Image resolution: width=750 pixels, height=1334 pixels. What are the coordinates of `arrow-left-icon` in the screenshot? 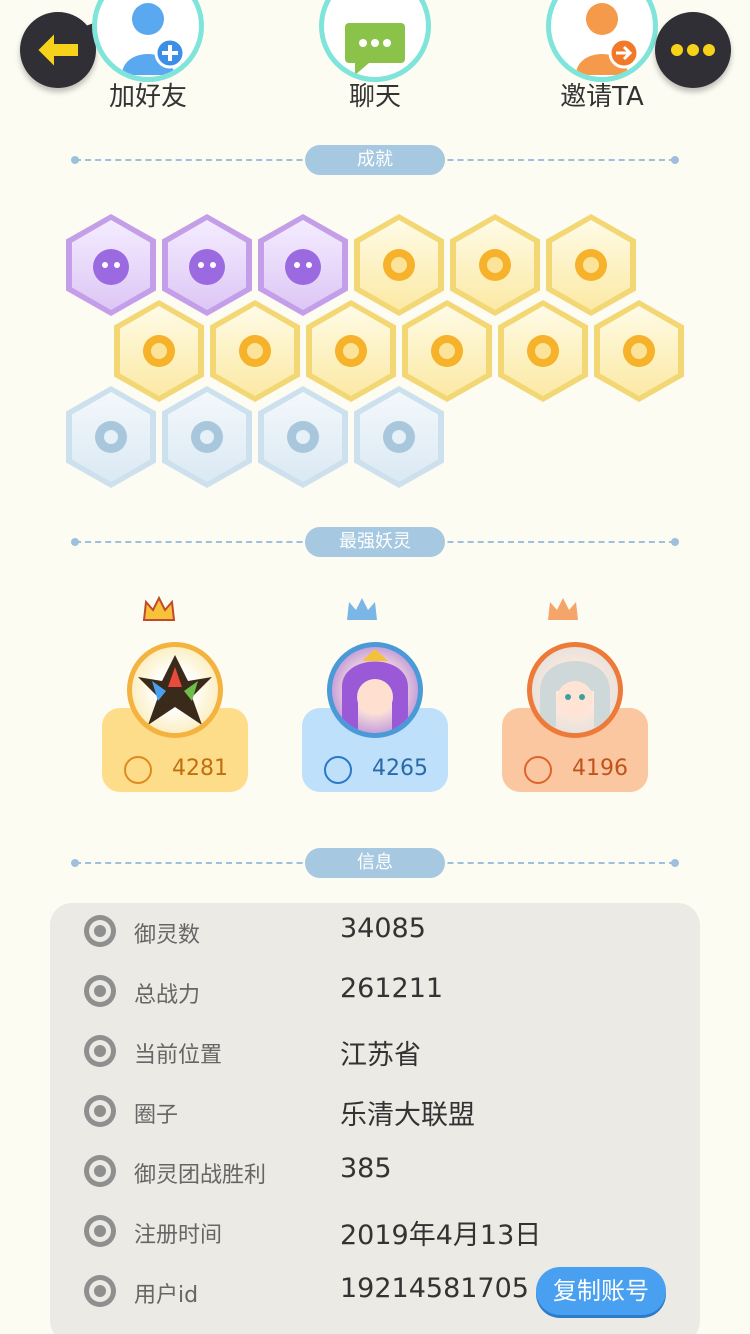 It's located at (57, 50).